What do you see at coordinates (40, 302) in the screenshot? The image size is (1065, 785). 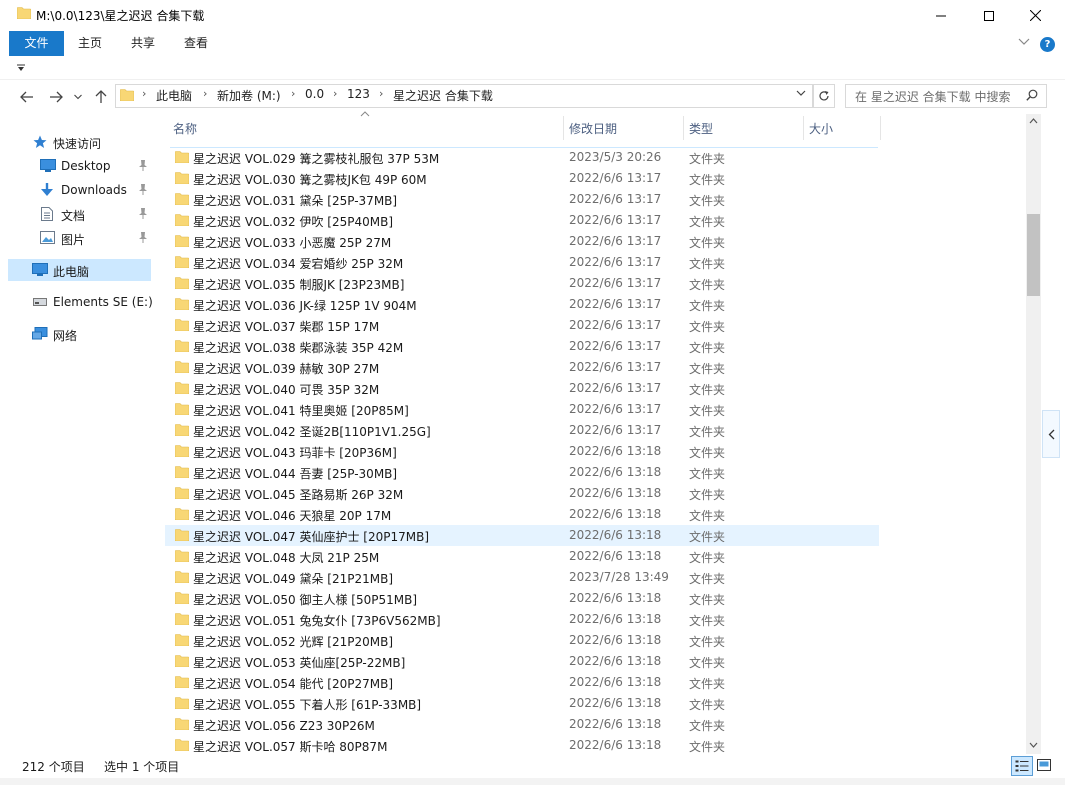 I see `drive-icon` at bounding box center [40, 302].